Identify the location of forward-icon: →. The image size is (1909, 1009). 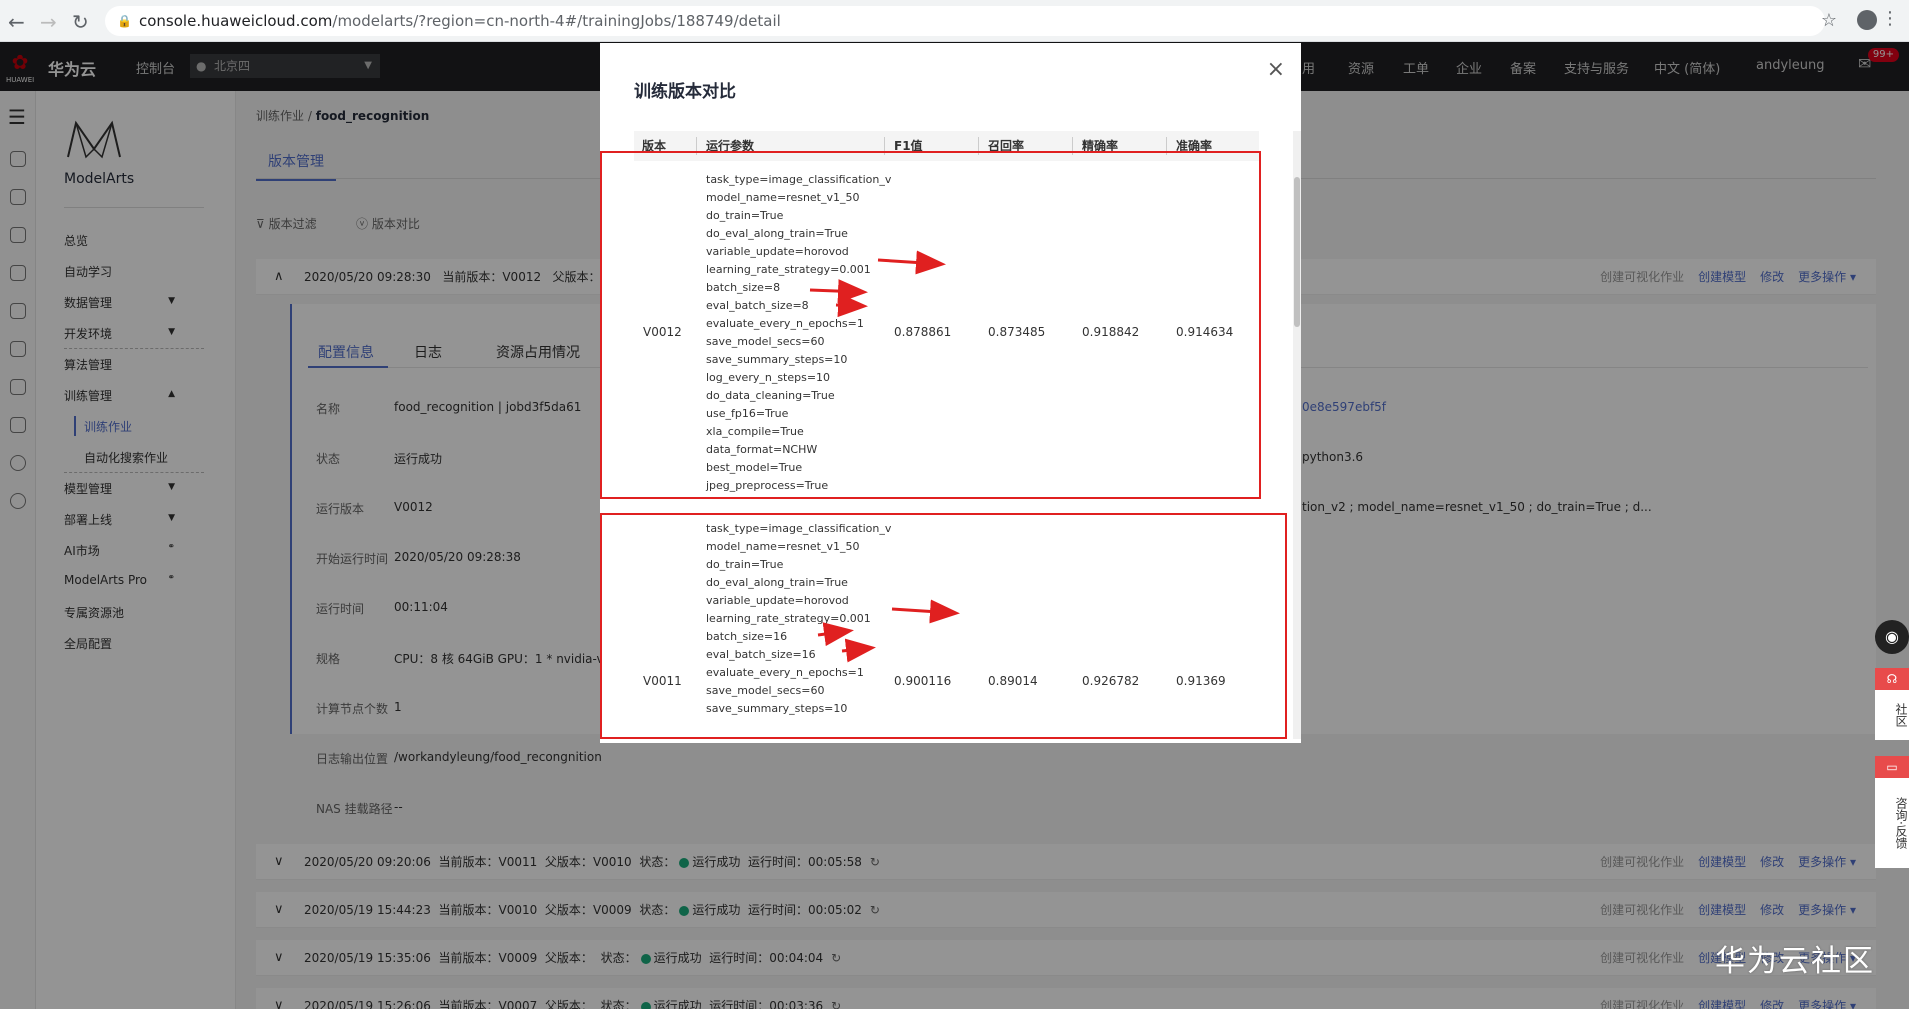
(48, 22).